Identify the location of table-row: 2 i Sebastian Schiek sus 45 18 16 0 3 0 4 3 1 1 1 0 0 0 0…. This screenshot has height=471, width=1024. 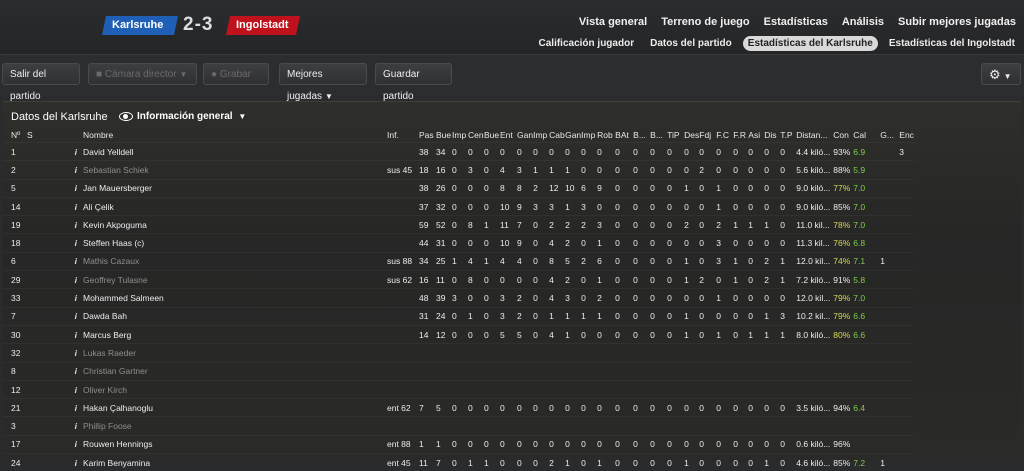
(459, 170).